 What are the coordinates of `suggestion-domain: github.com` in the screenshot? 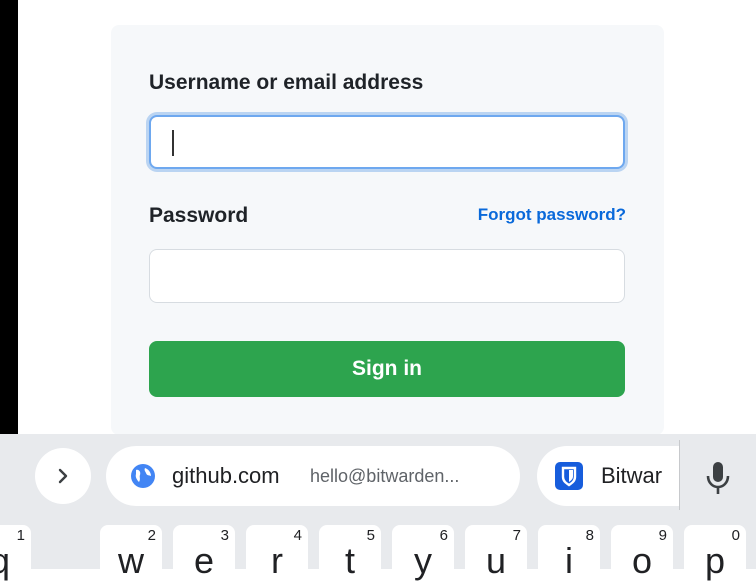 It's located at (226, 475).